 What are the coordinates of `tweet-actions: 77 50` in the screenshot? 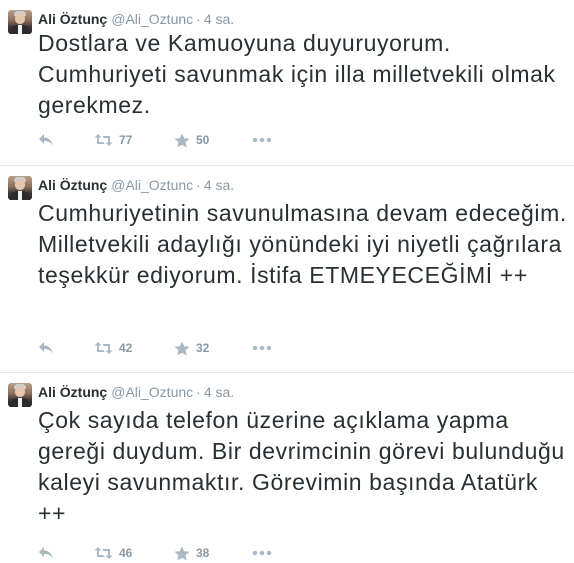 It's located at (157, 140).